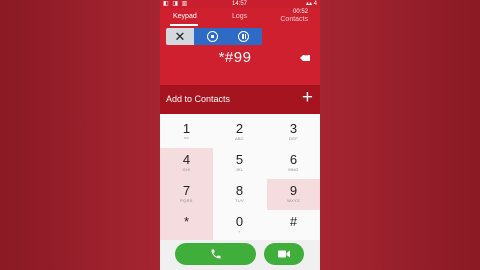 This screenshot has width=480, height=270. What do you see at coordinates (184, 25) in the screenshot?
I see `active-tab-indicator` at bounding box center [184, 25].